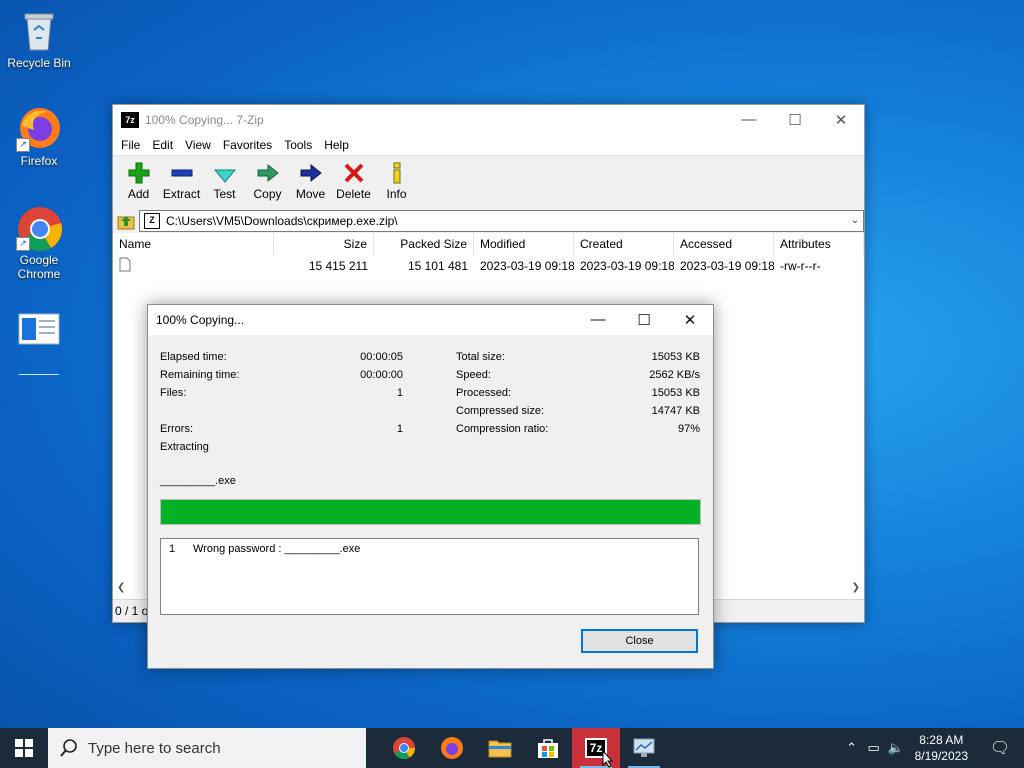  I want to click on shortcut-arrow-icon: ↗, so click(23, 244).